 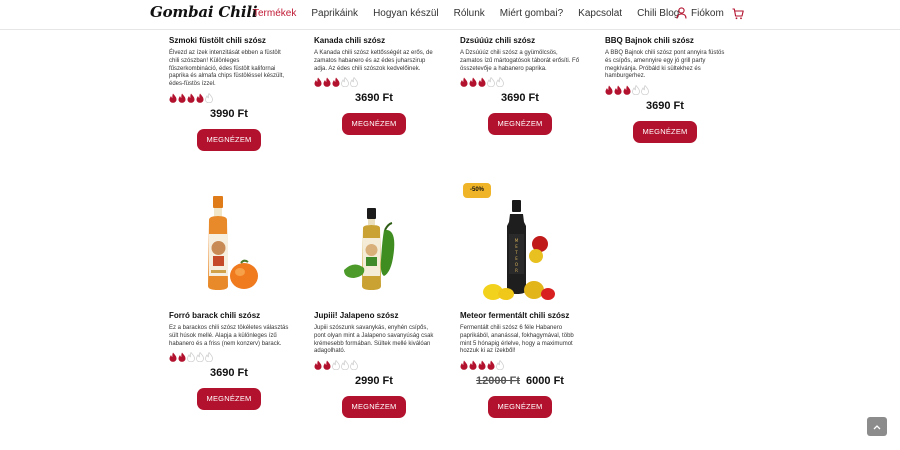 I want to click on product-title: Szmoki füstölt chili szósz, so click(x=229, y=40).